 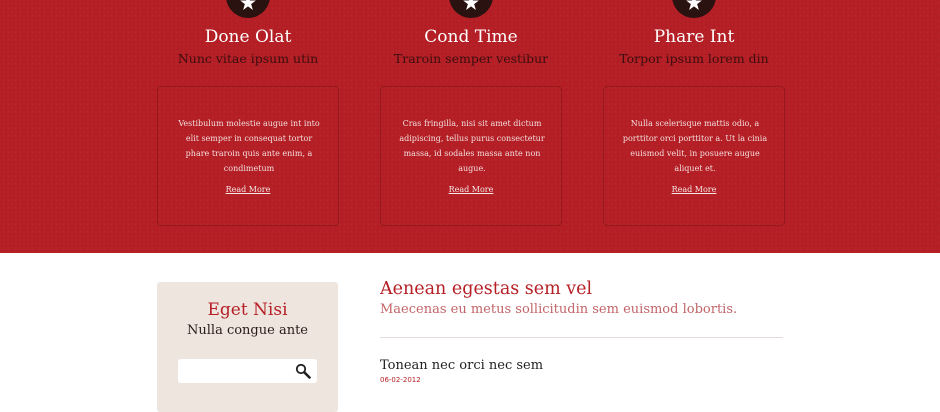 What do you see at coordinates (694, 58) in the screenshot?
I see `feature-subtitle: Torpor ipsum lorem din` at bounding box center [694, 58].